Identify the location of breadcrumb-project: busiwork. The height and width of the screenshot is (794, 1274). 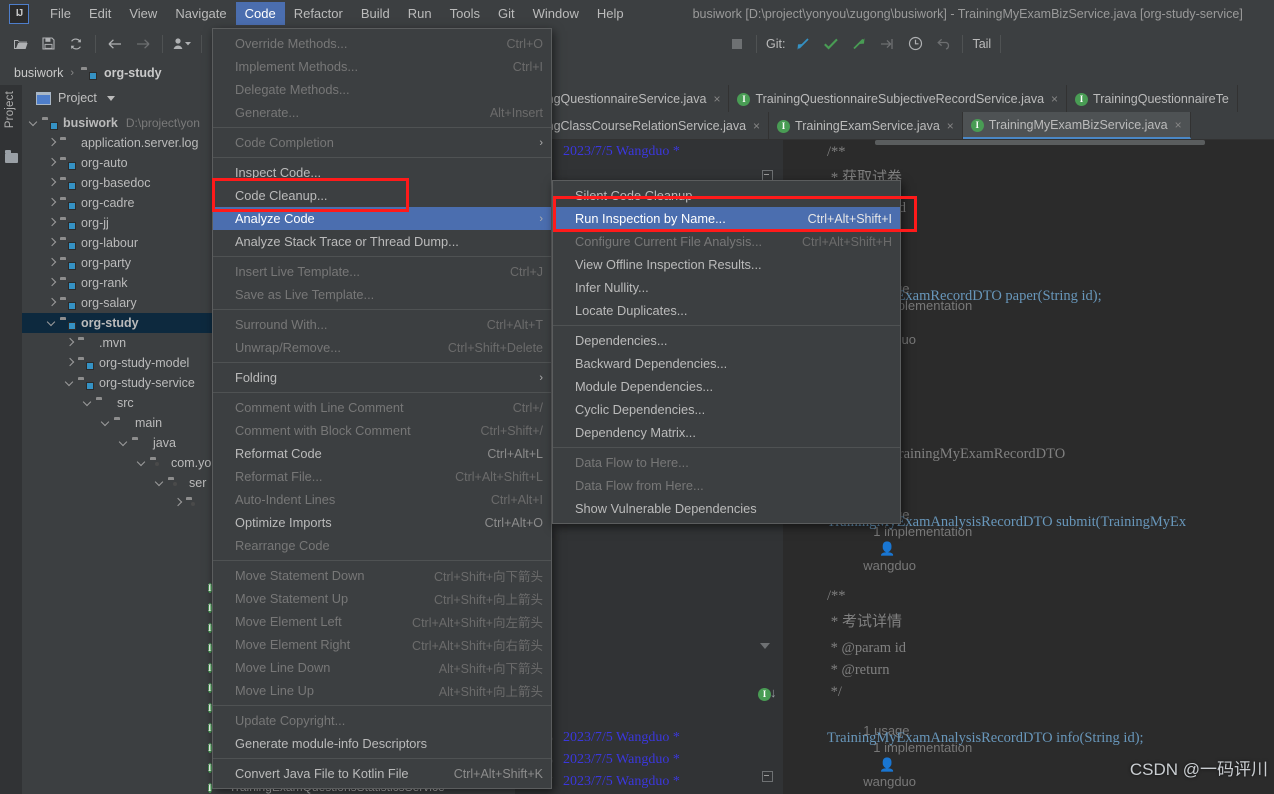
(38, 73).